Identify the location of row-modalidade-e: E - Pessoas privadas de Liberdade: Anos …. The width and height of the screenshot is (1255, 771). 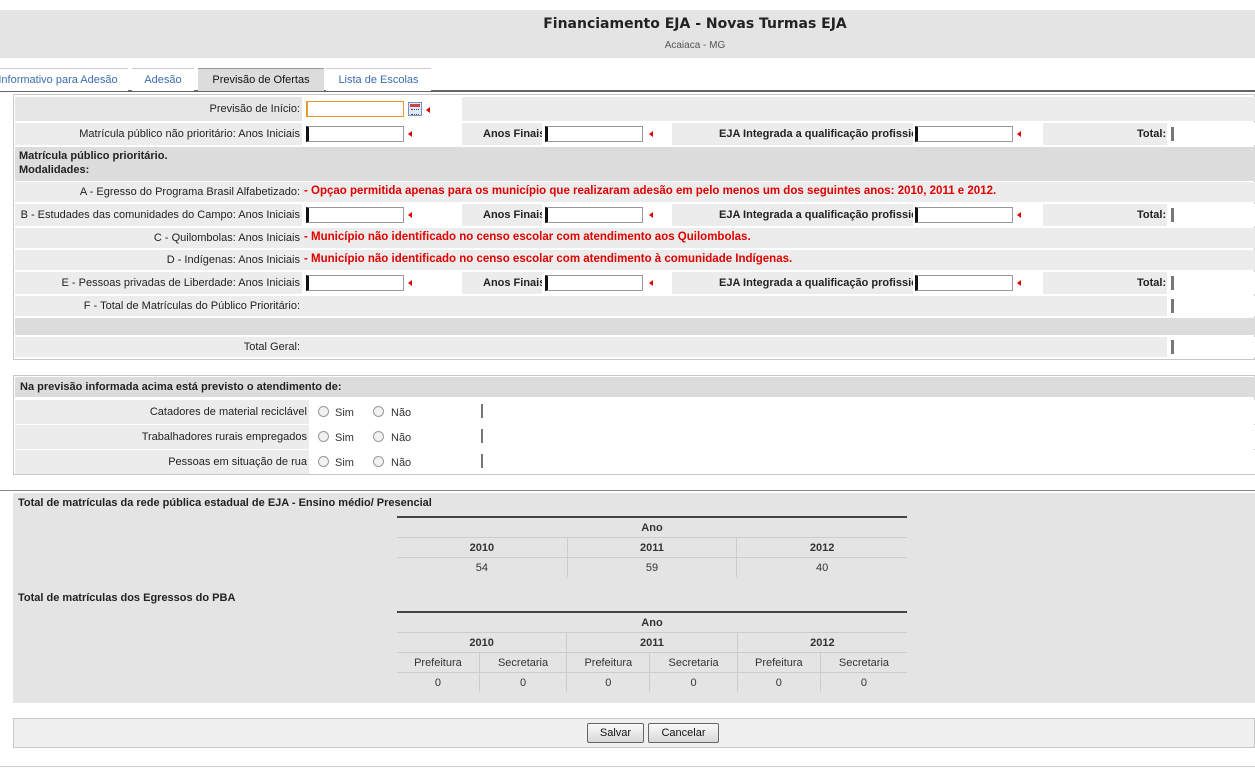
(635, 283).